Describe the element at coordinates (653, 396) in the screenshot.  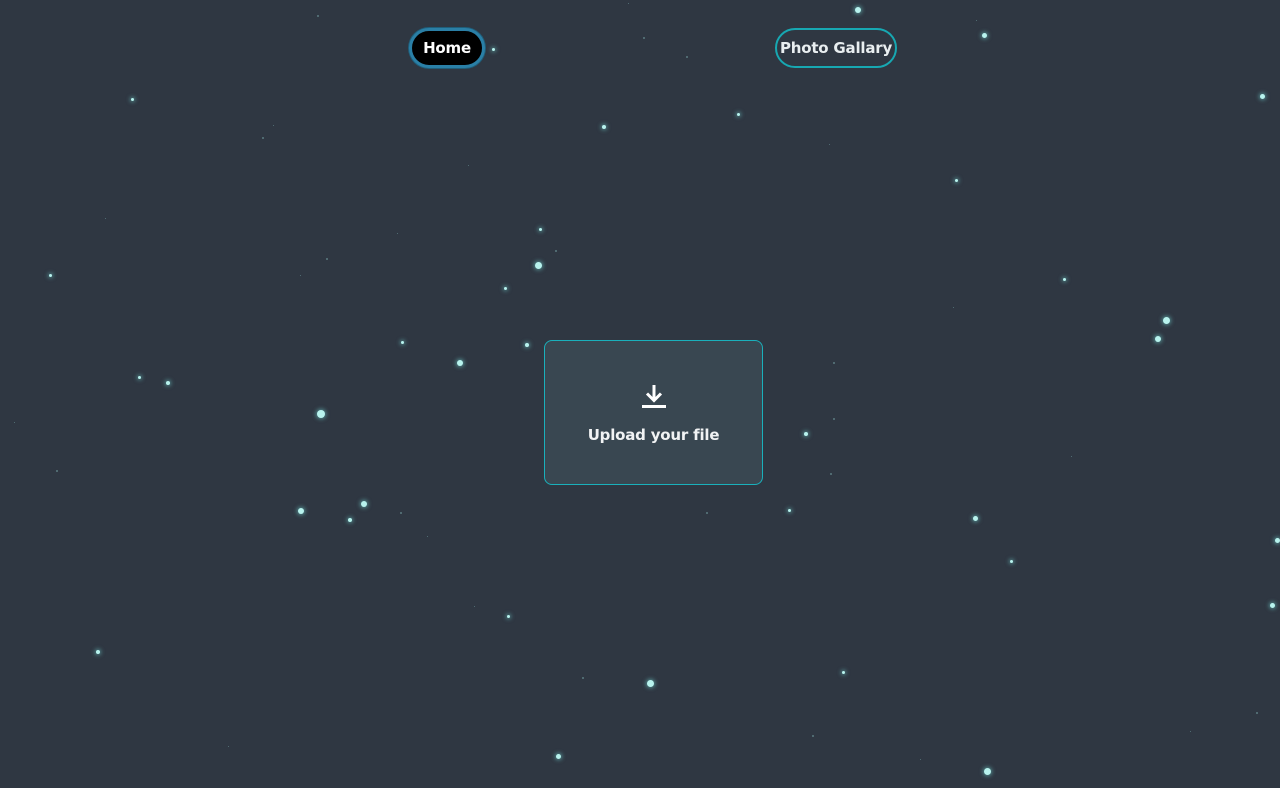
I see `download-icon` at that location.